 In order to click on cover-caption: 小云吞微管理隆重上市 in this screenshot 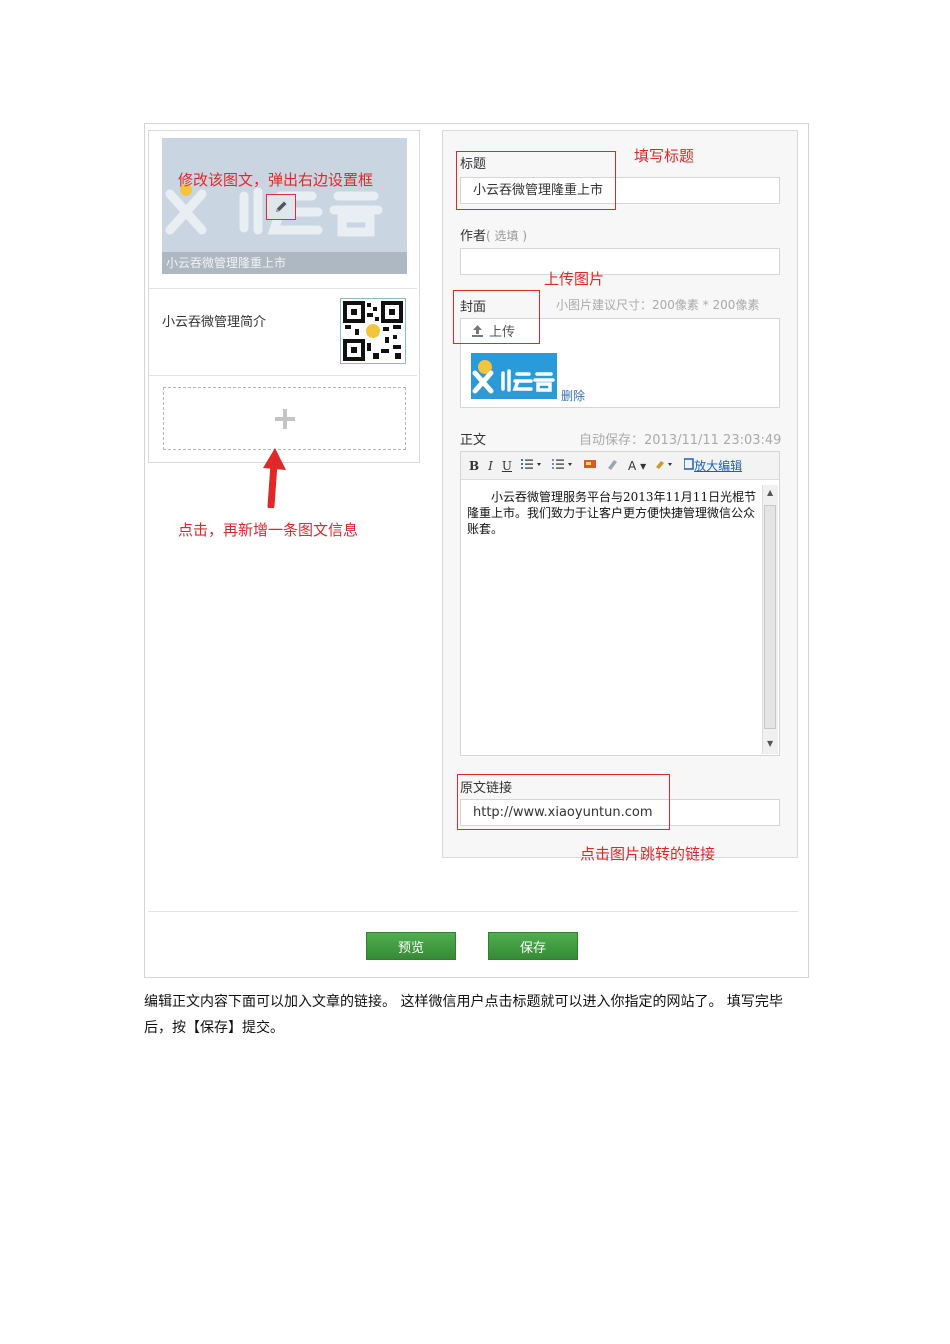, I will do `click(284, 263)`.